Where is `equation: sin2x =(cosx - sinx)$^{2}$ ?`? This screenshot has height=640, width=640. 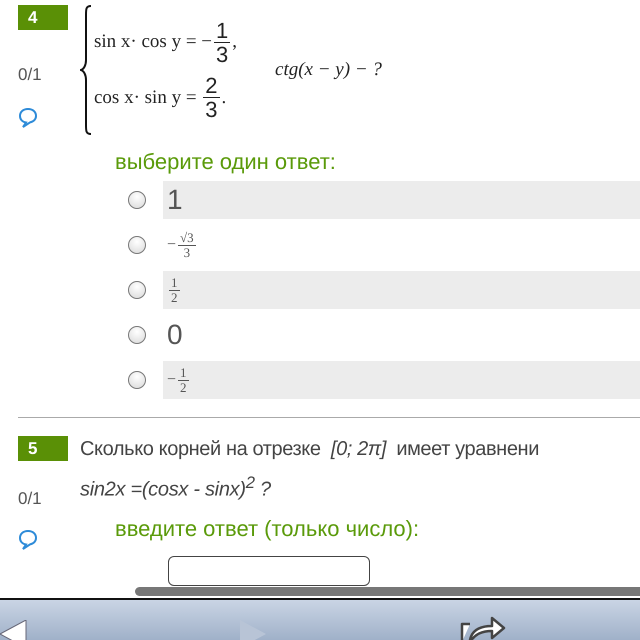 equation: sin2x =(cosx - sinx)$^{2}$ ? is located at coordinates (176, 487).